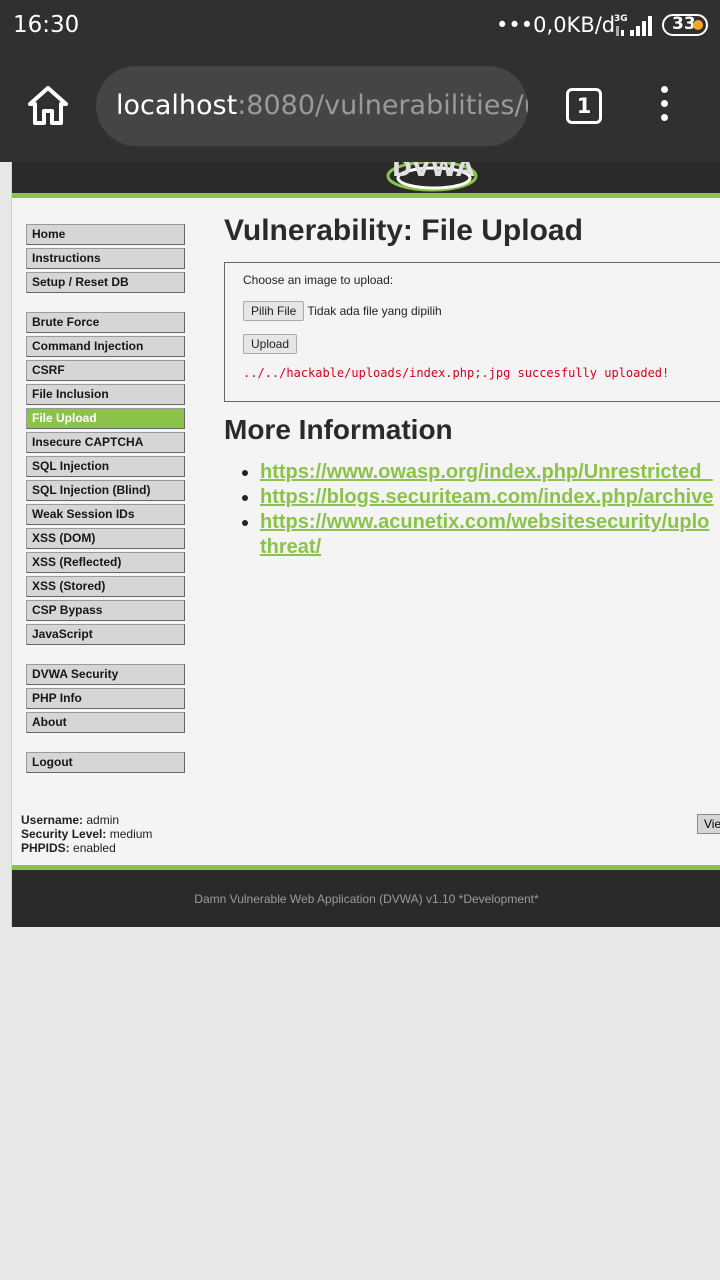 The height and width of the screenshot is (1280, 720). I want to click on upload-label: Choose an image to upload:, so click(318, 280).